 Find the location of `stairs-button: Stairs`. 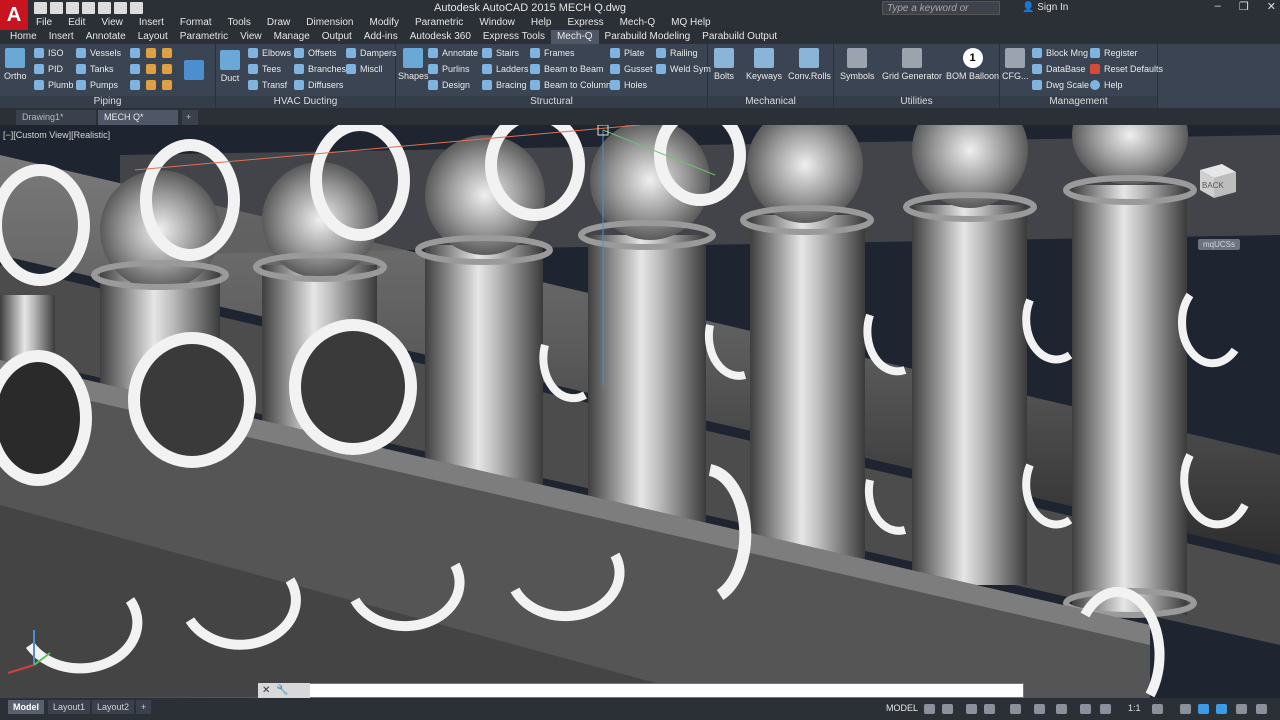

stairs-button: Stairs is located at coordinates (500, 53).